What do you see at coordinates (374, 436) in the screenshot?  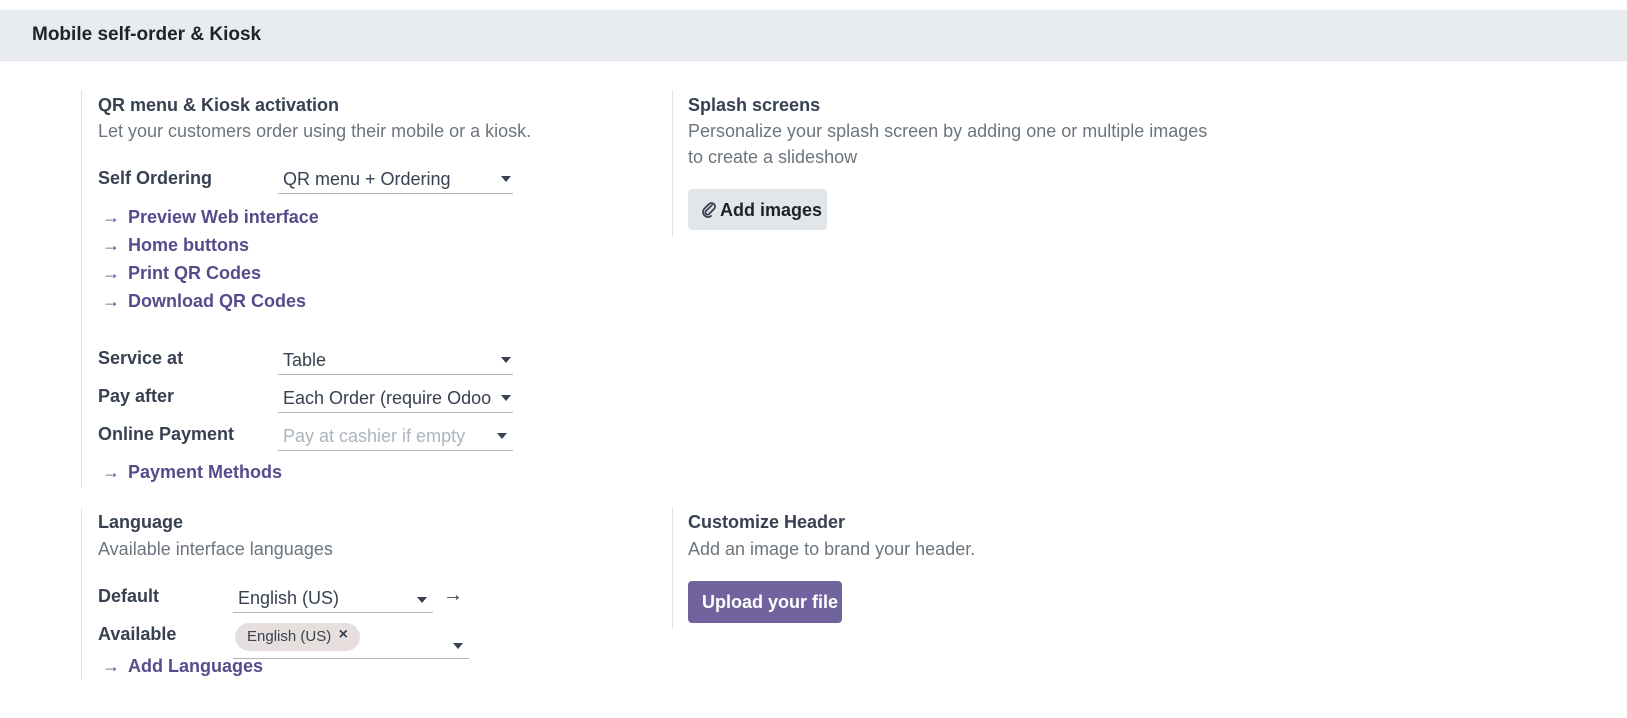 I see `online-payment-placeholder: Pay at cashier if empty` at bounding box center [374, 436].